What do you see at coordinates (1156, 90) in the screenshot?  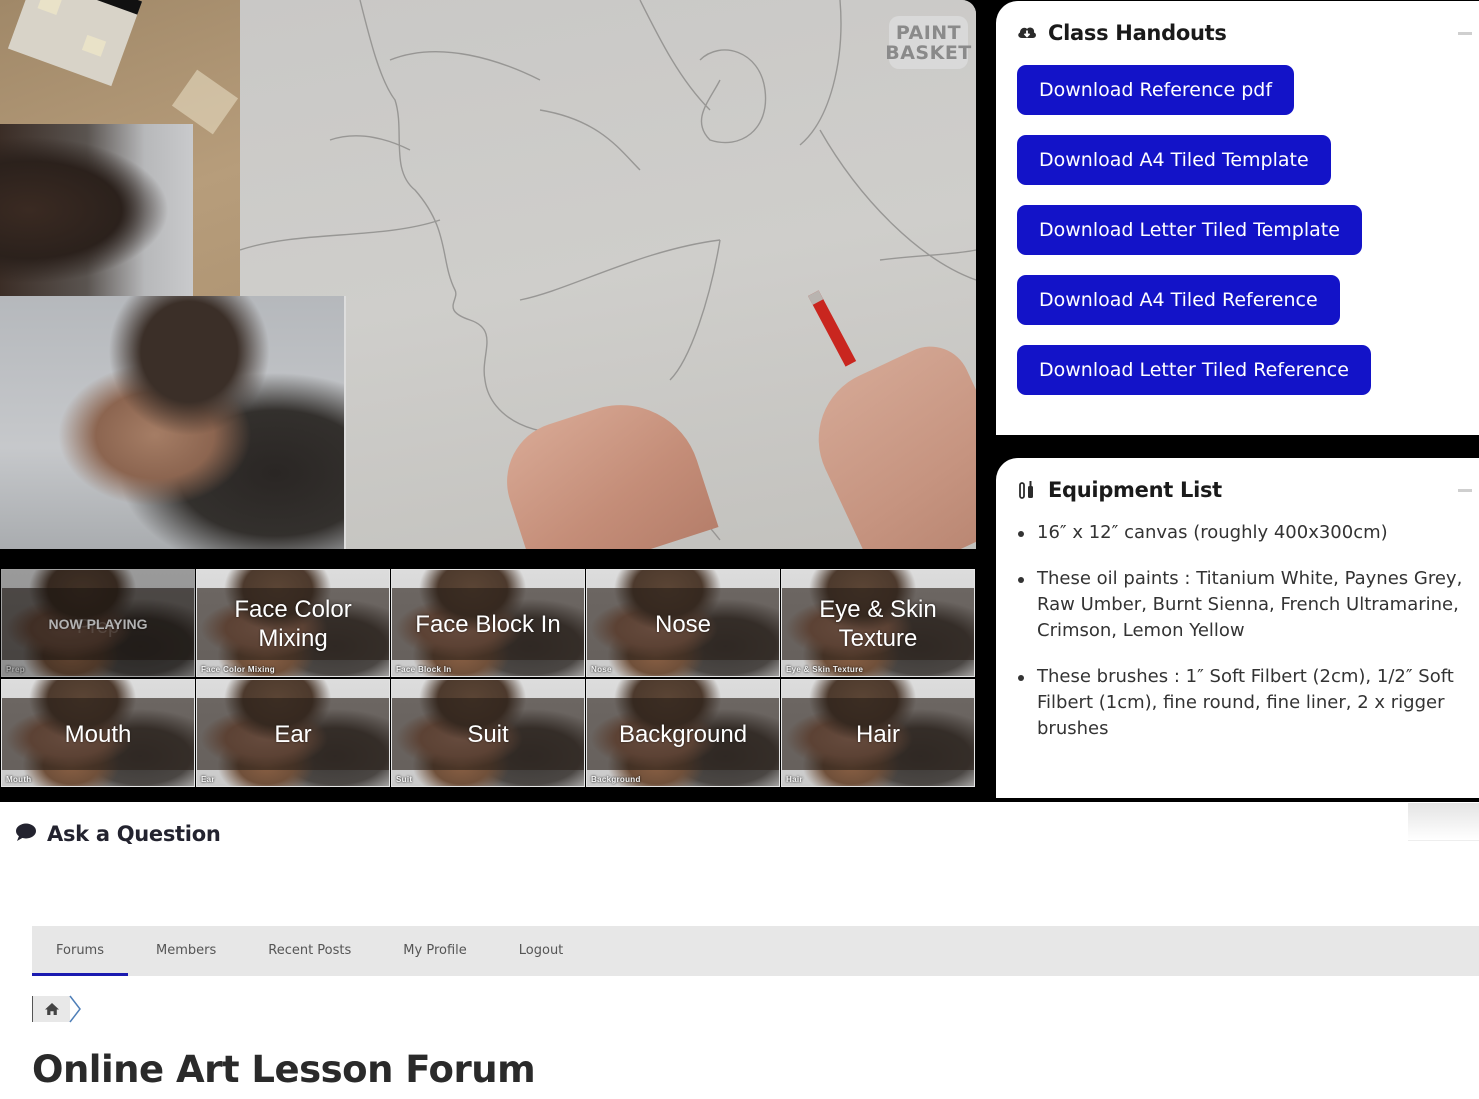 I see `download-reference-pdf-button: Download Reference pdf` at bounding box center [1156, 90].